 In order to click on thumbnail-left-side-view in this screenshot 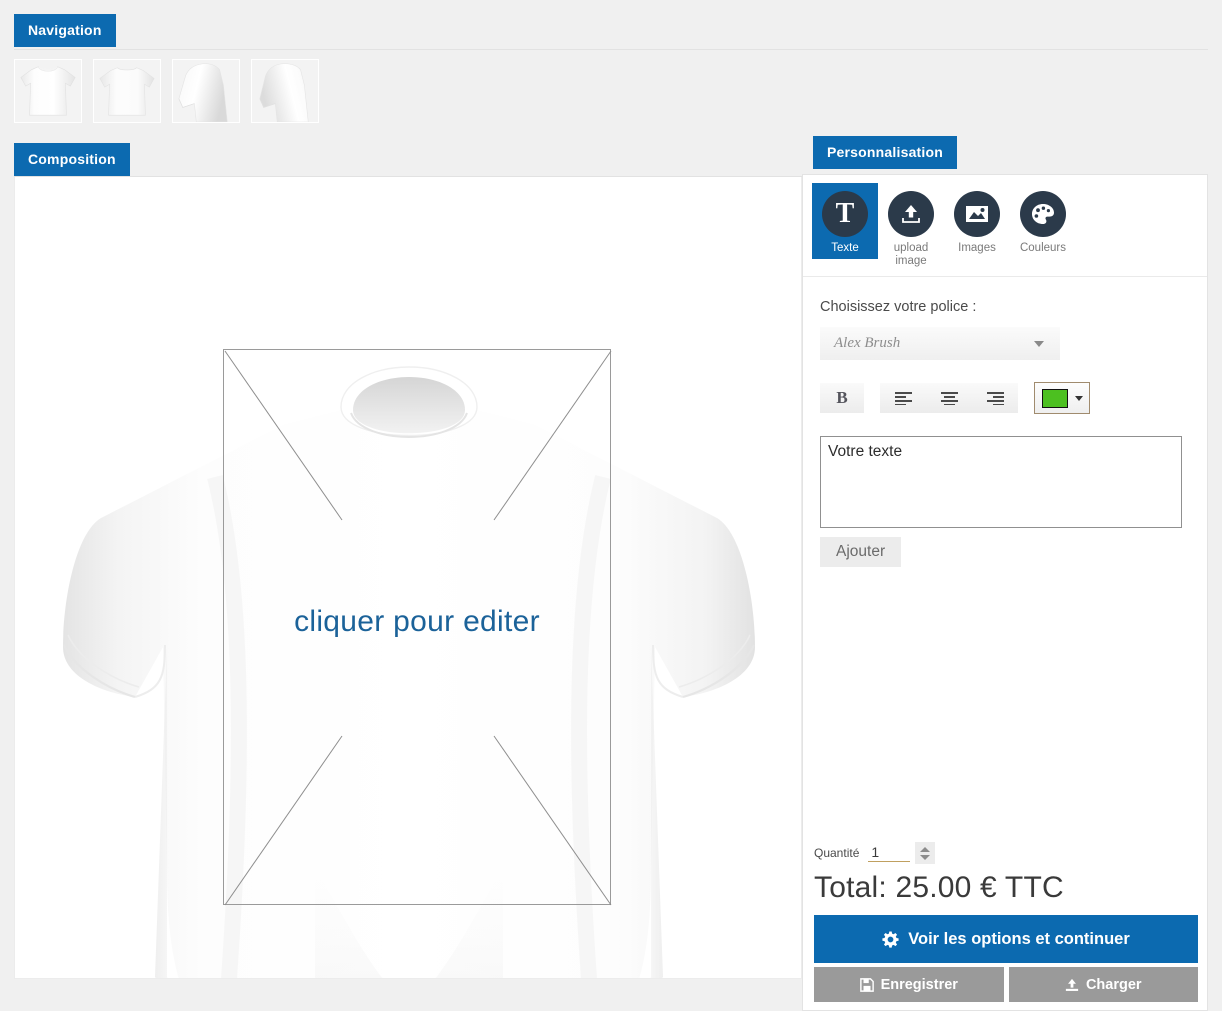, I will do `click(206, 91)`.